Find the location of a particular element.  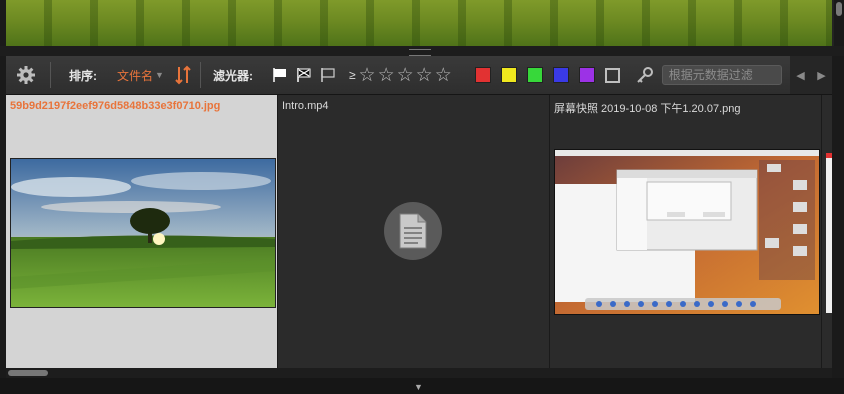

filter-label: 滤光器: is located at coordinates (232, 75).